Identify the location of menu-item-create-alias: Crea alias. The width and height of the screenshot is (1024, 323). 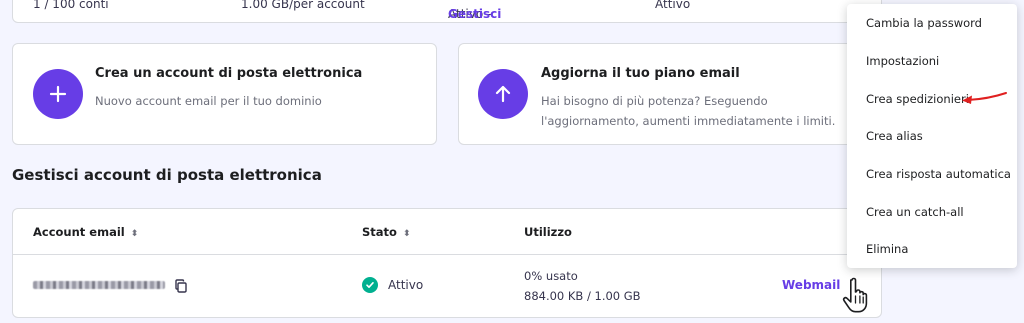
(932, 136).